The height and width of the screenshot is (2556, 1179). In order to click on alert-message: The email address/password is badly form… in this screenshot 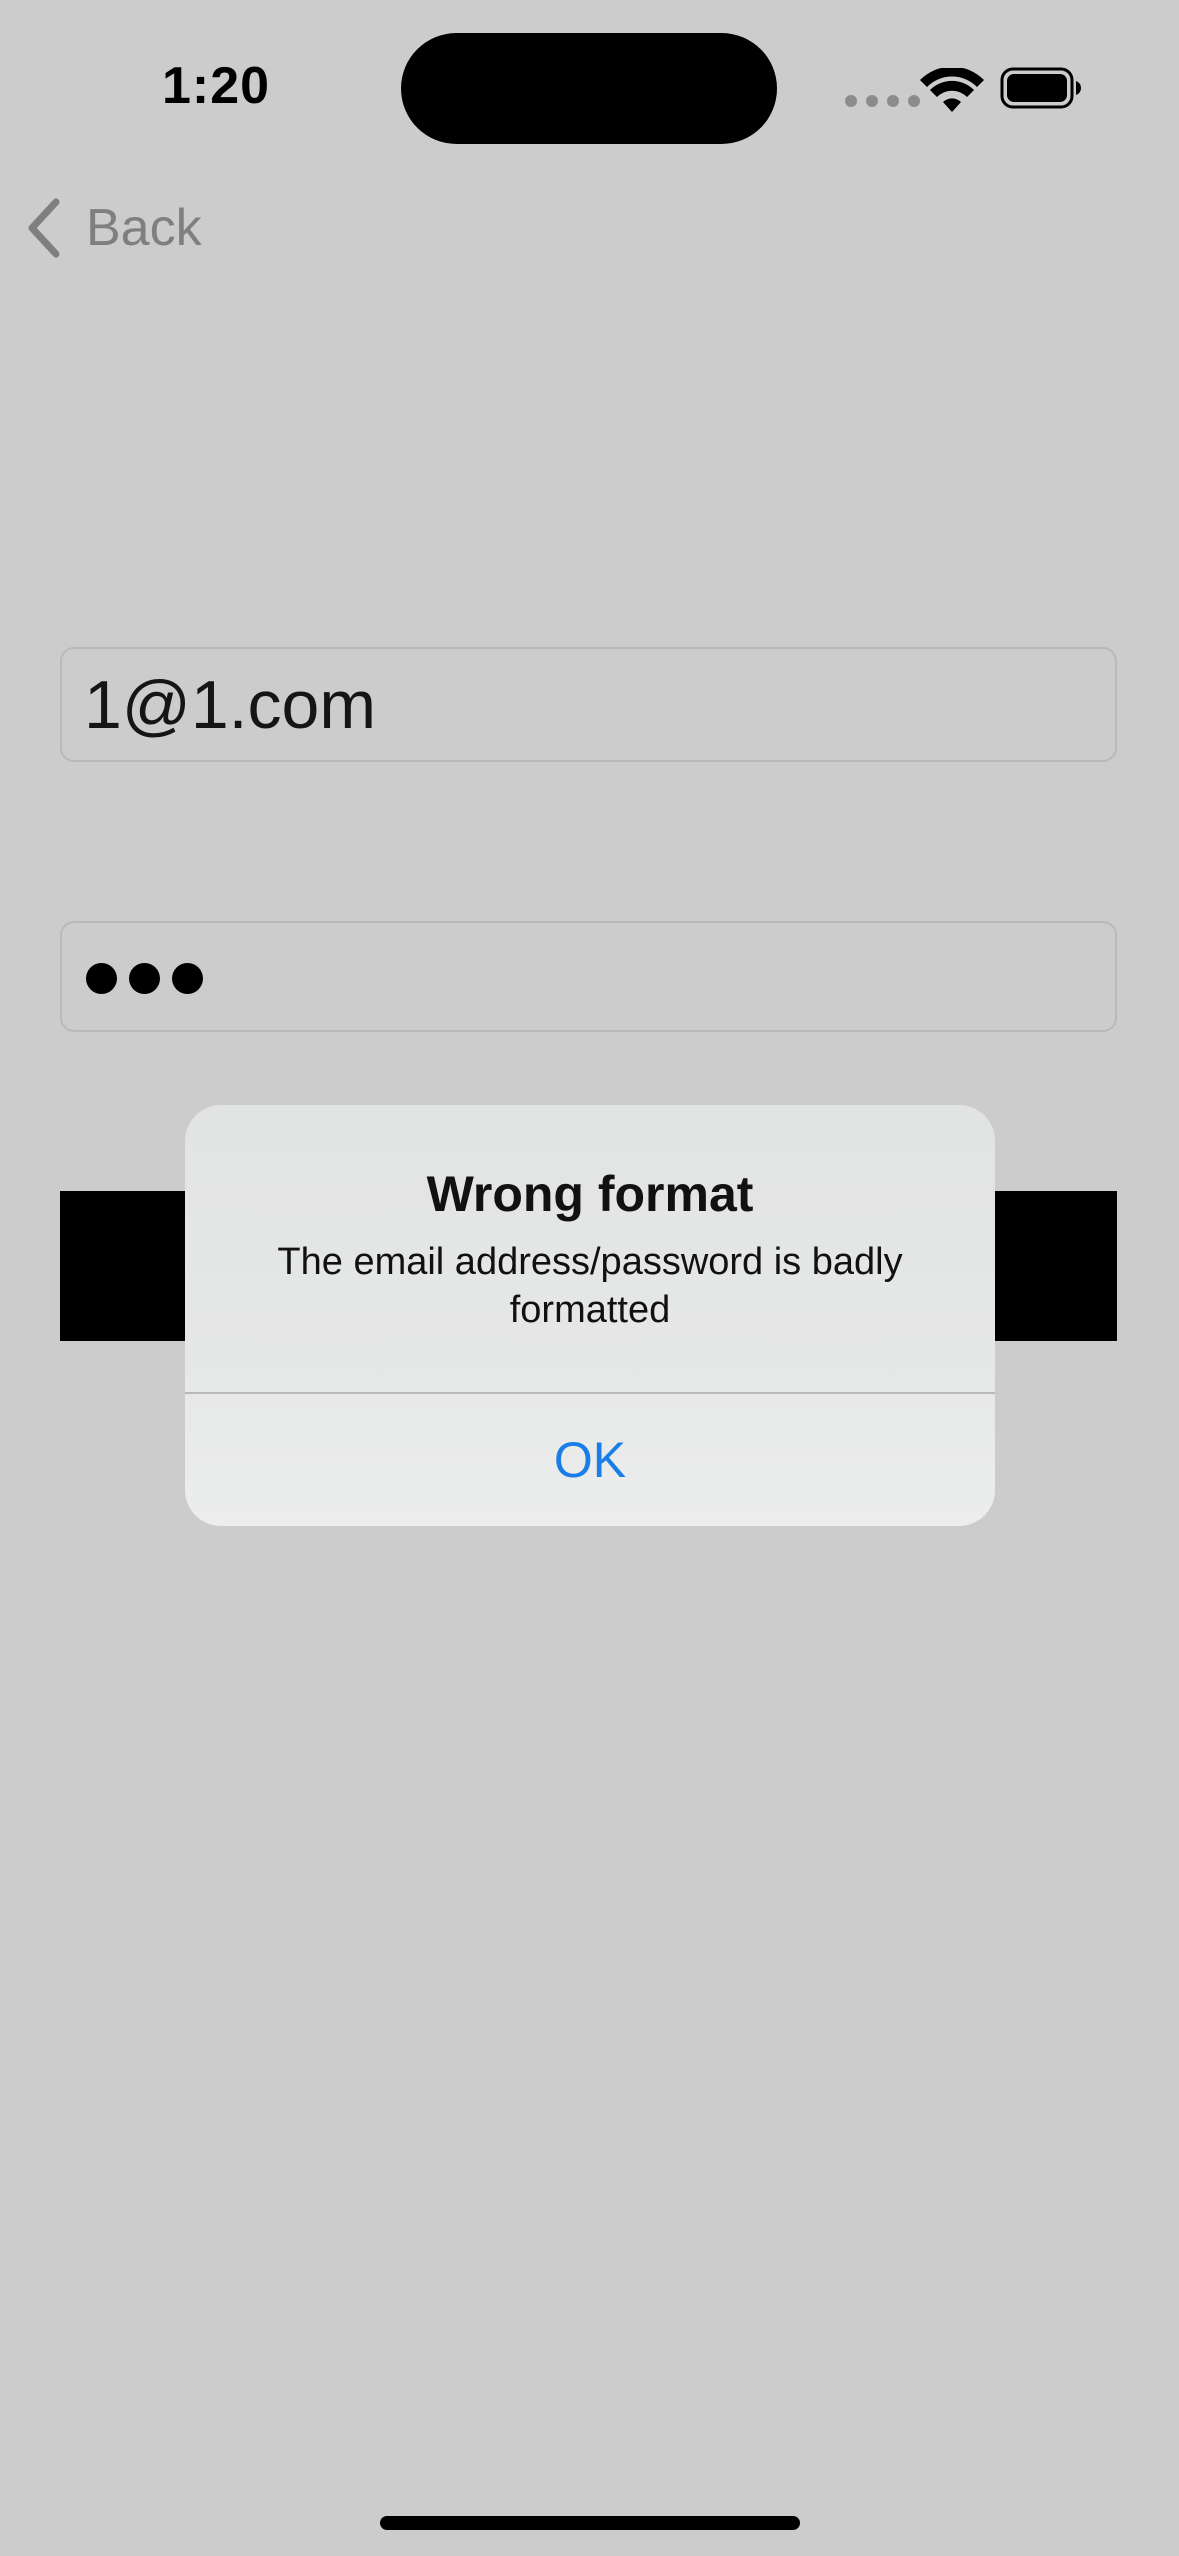, I will do `click(590, 1286)`.